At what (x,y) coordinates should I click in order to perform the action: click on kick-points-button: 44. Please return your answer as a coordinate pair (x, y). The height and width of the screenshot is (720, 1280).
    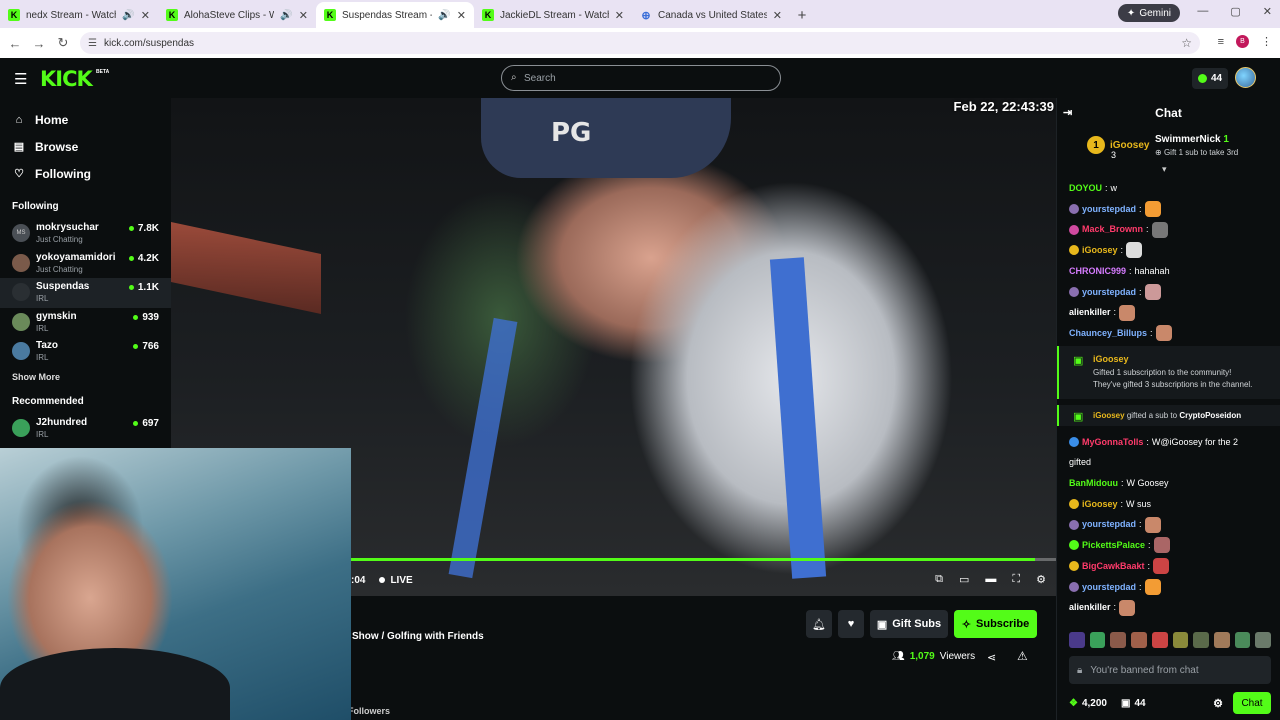
    Looking at the image, I should click on (1210, 78).